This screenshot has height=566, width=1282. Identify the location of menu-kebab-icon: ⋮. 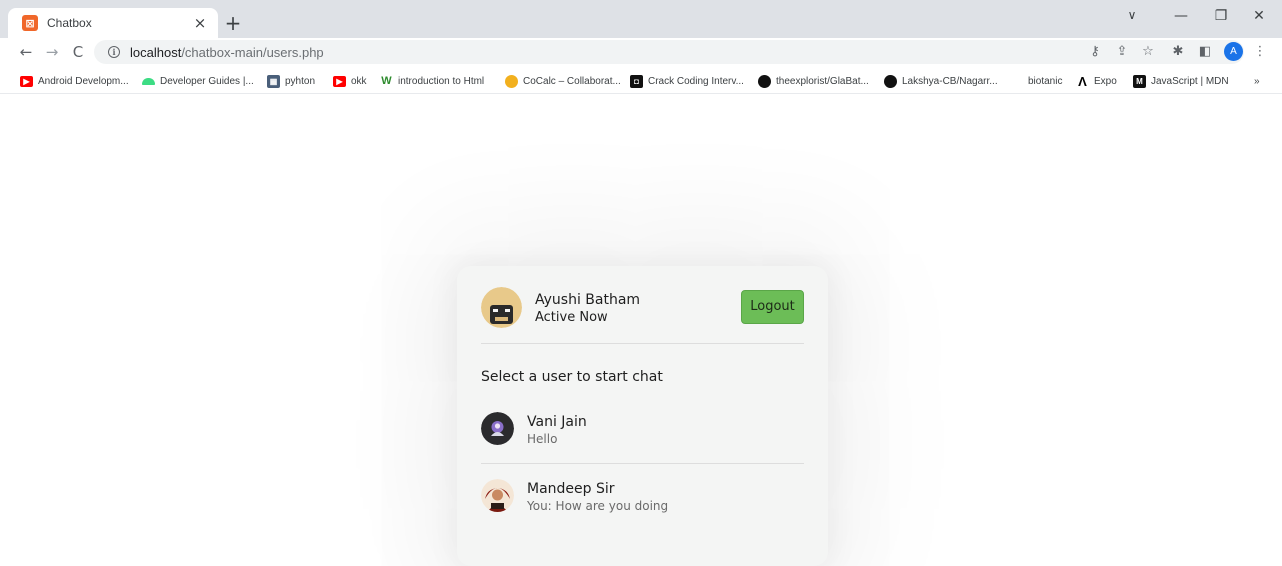
(1260, 52).